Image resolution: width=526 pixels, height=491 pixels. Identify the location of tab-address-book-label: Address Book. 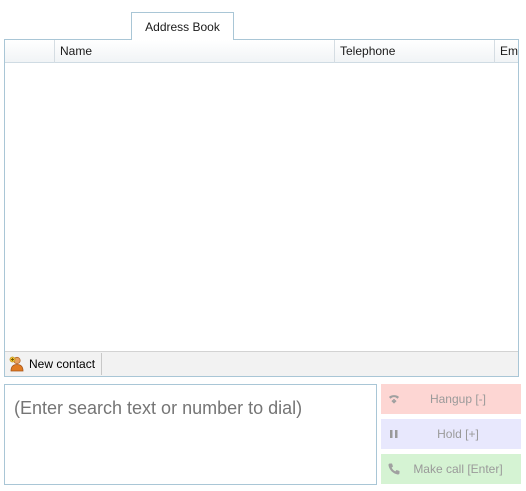
(182, 26).